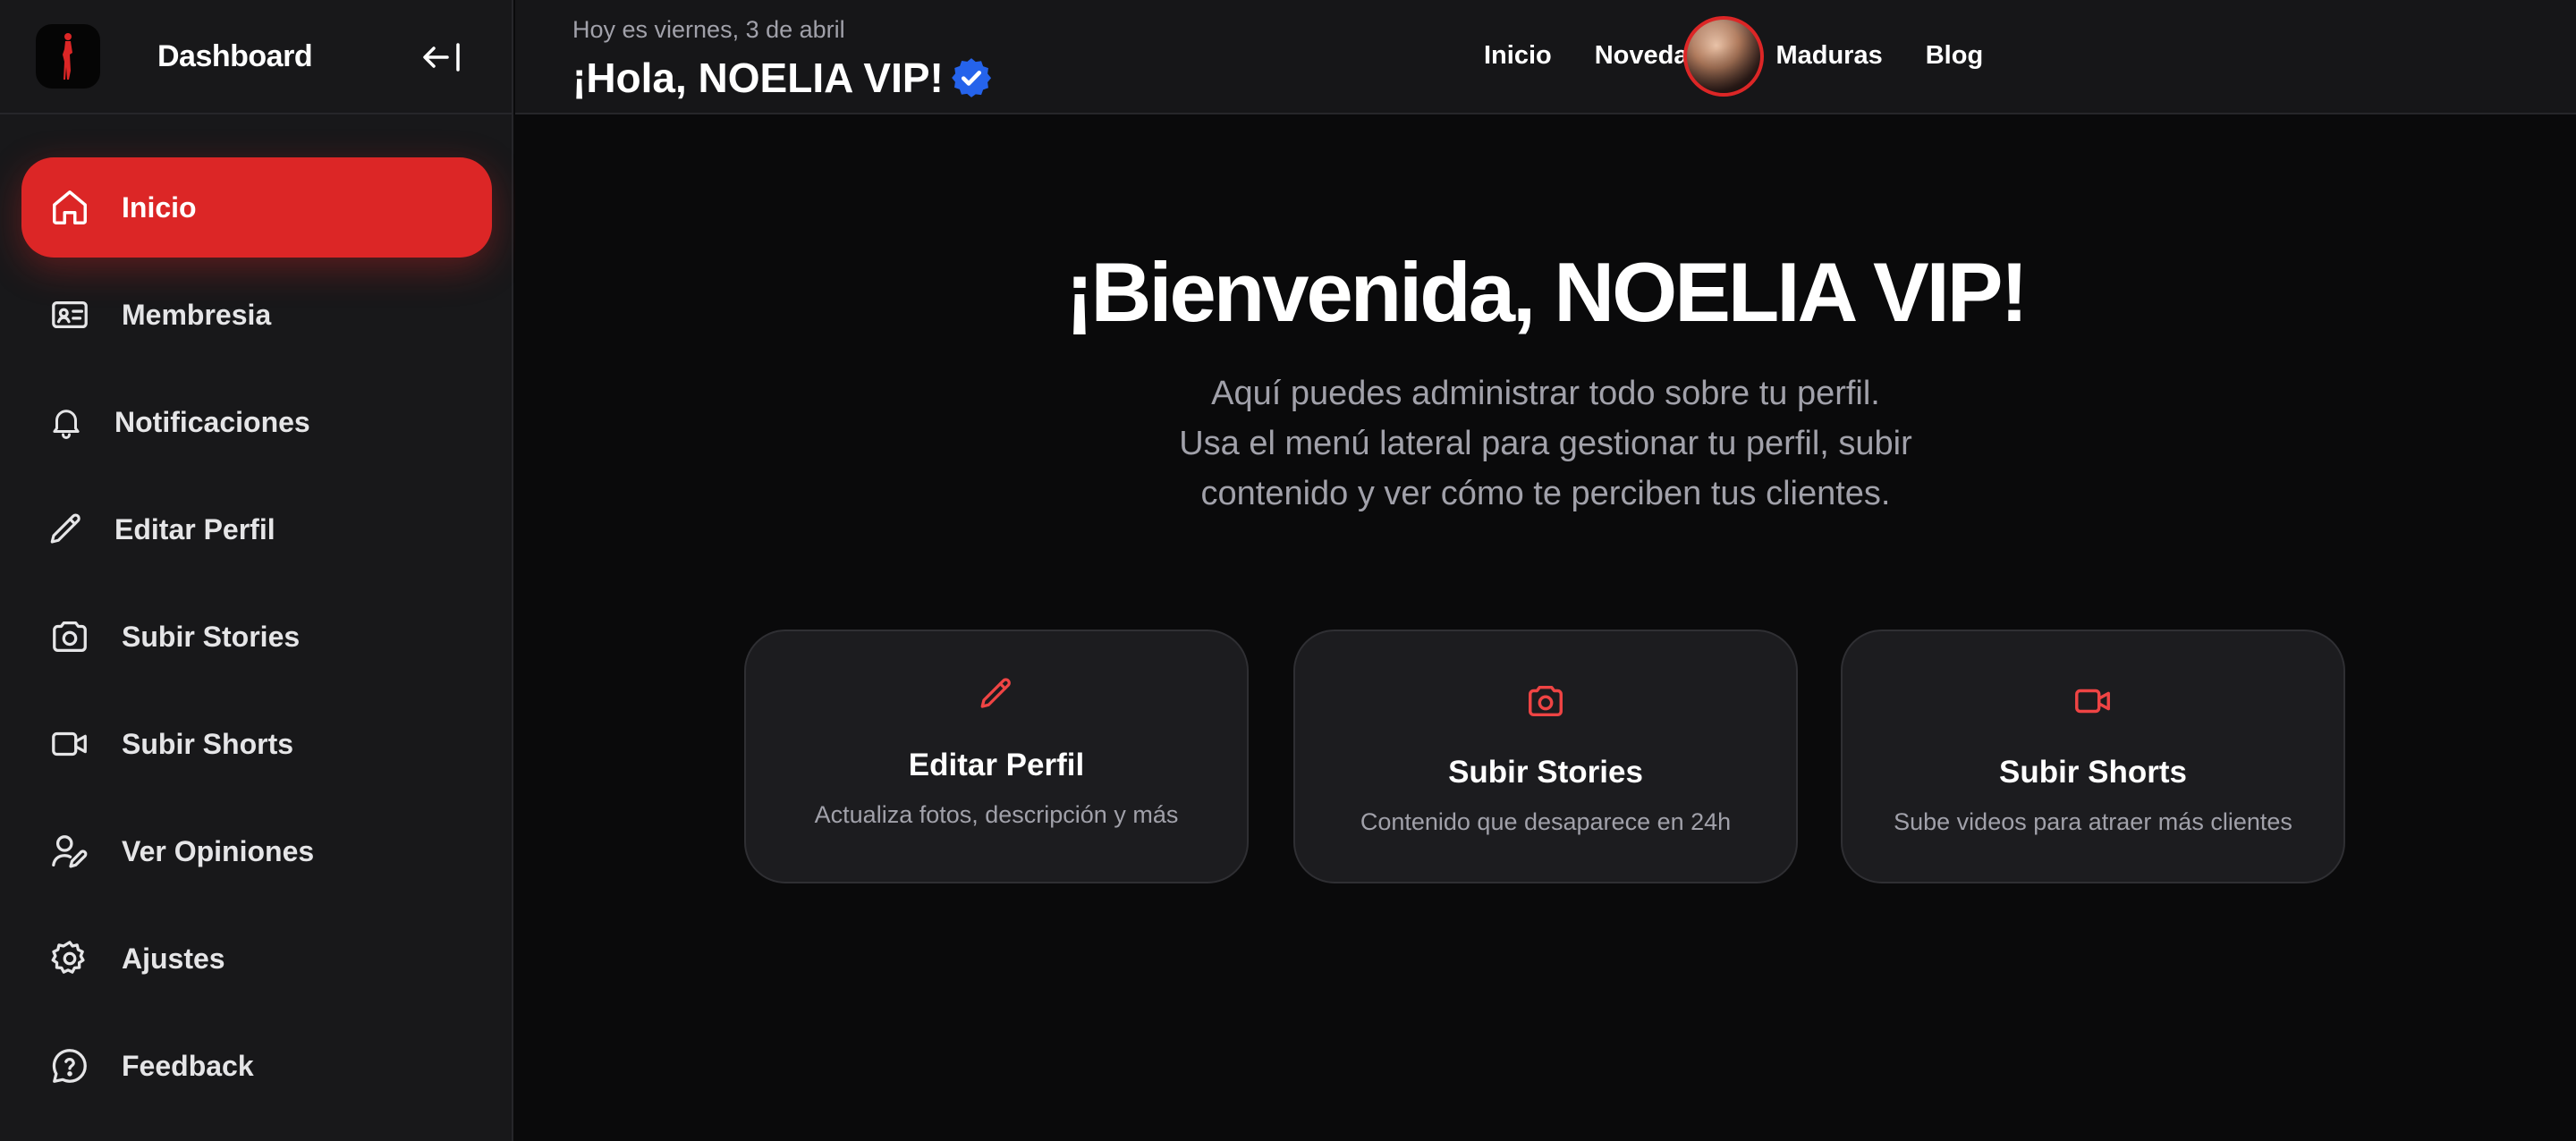  Describe the element at coordinates (235, 55) in the screenshot. I see `brand-title: Dashboard` at that location.